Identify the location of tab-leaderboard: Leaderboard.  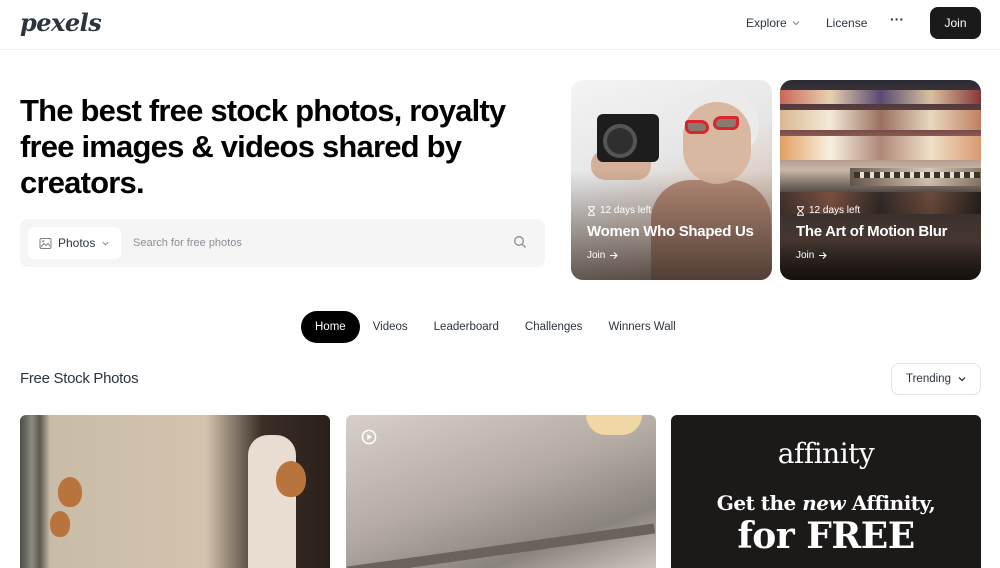
(466, 327).